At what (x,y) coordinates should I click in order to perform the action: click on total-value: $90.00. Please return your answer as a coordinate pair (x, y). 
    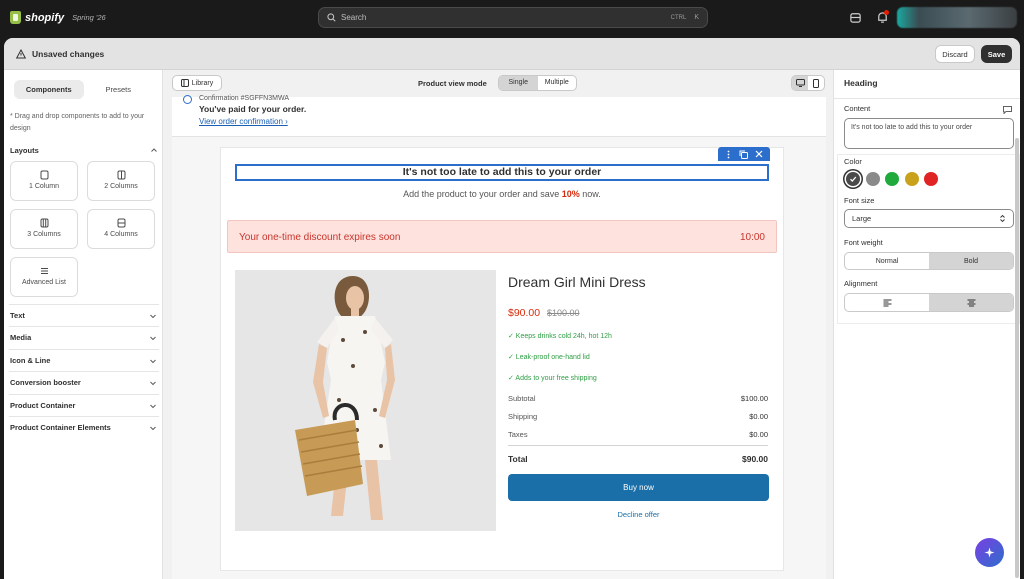
    Looking at the image, I should click on (755, 459).